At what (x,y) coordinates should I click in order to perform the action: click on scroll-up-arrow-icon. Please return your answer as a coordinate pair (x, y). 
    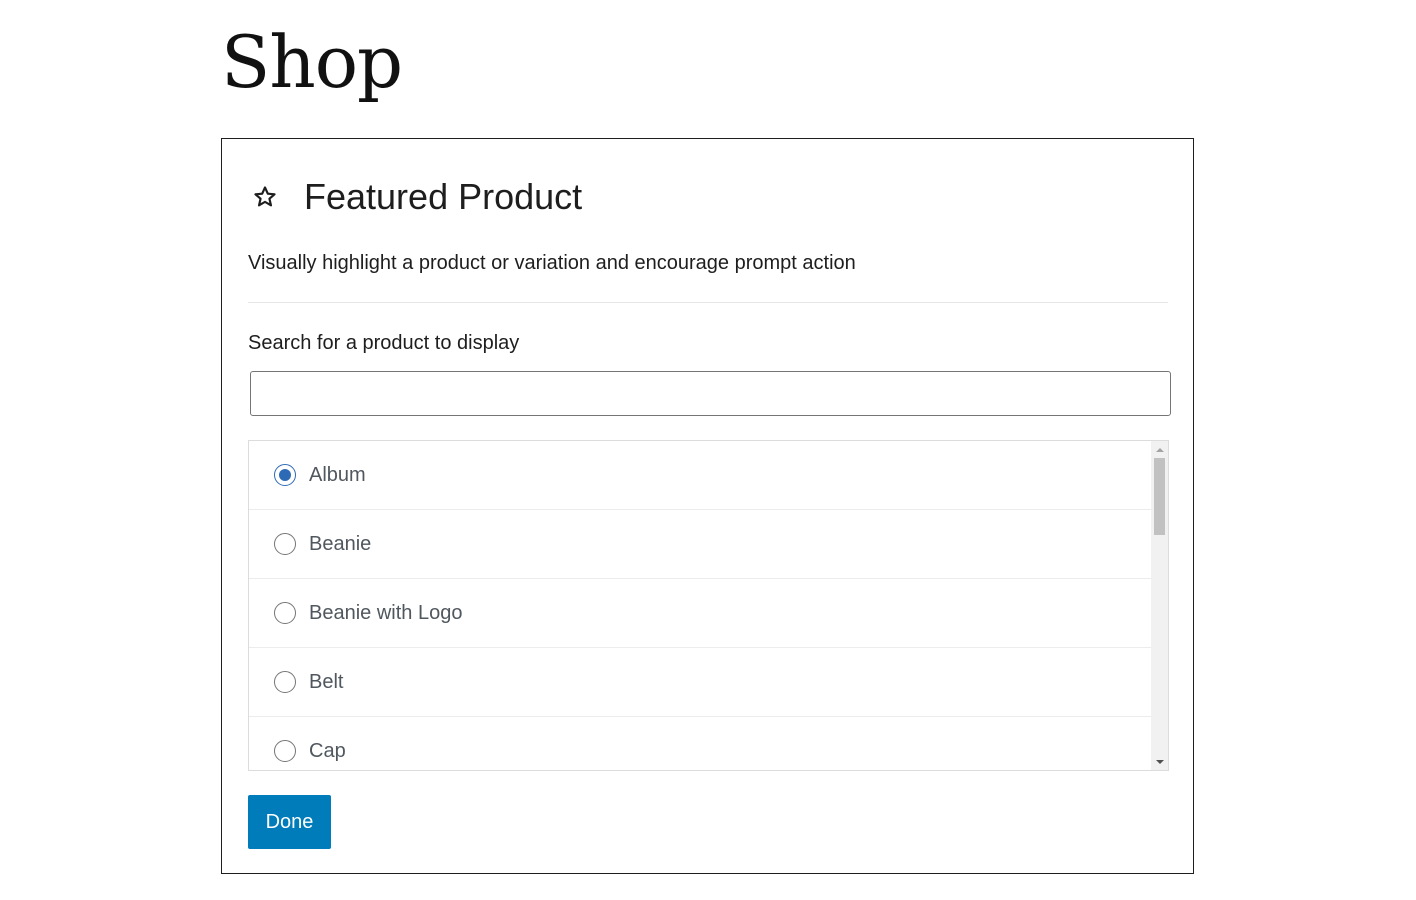
    Looking at the image, I should click on (1159, 449).